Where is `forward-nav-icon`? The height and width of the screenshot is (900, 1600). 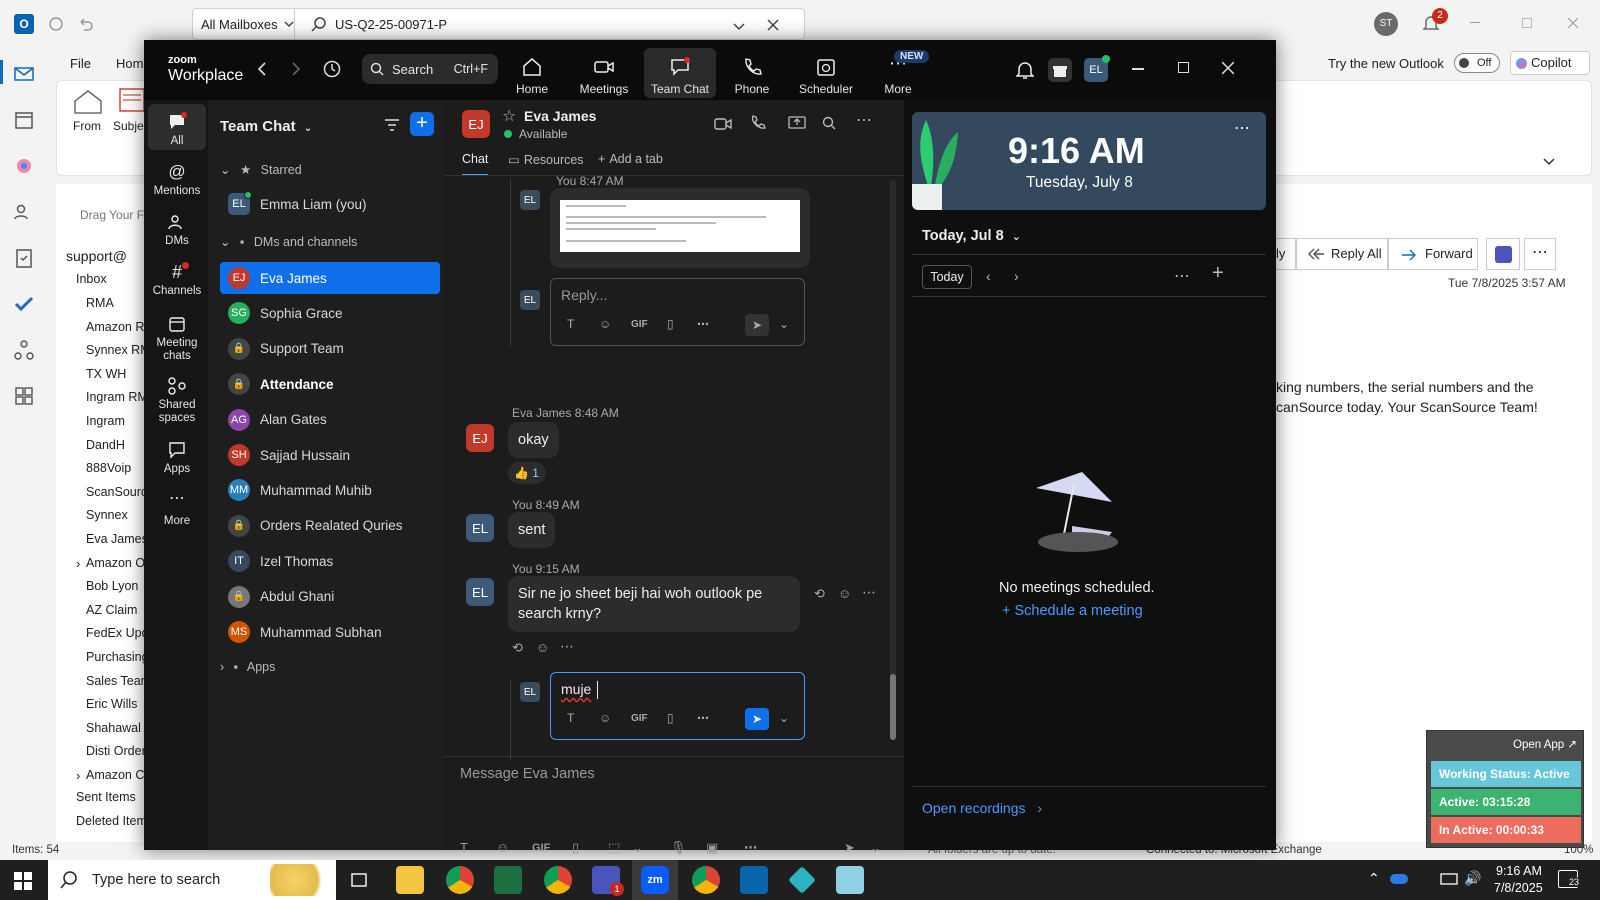 forward-nav-icon is located at coordinates (296, 69).